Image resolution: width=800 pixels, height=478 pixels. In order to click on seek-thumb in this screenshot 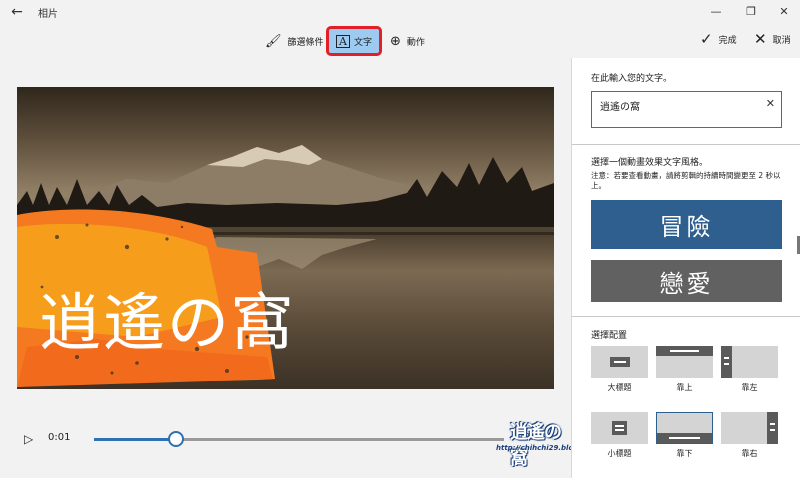, I will do `click(176, 439)`.